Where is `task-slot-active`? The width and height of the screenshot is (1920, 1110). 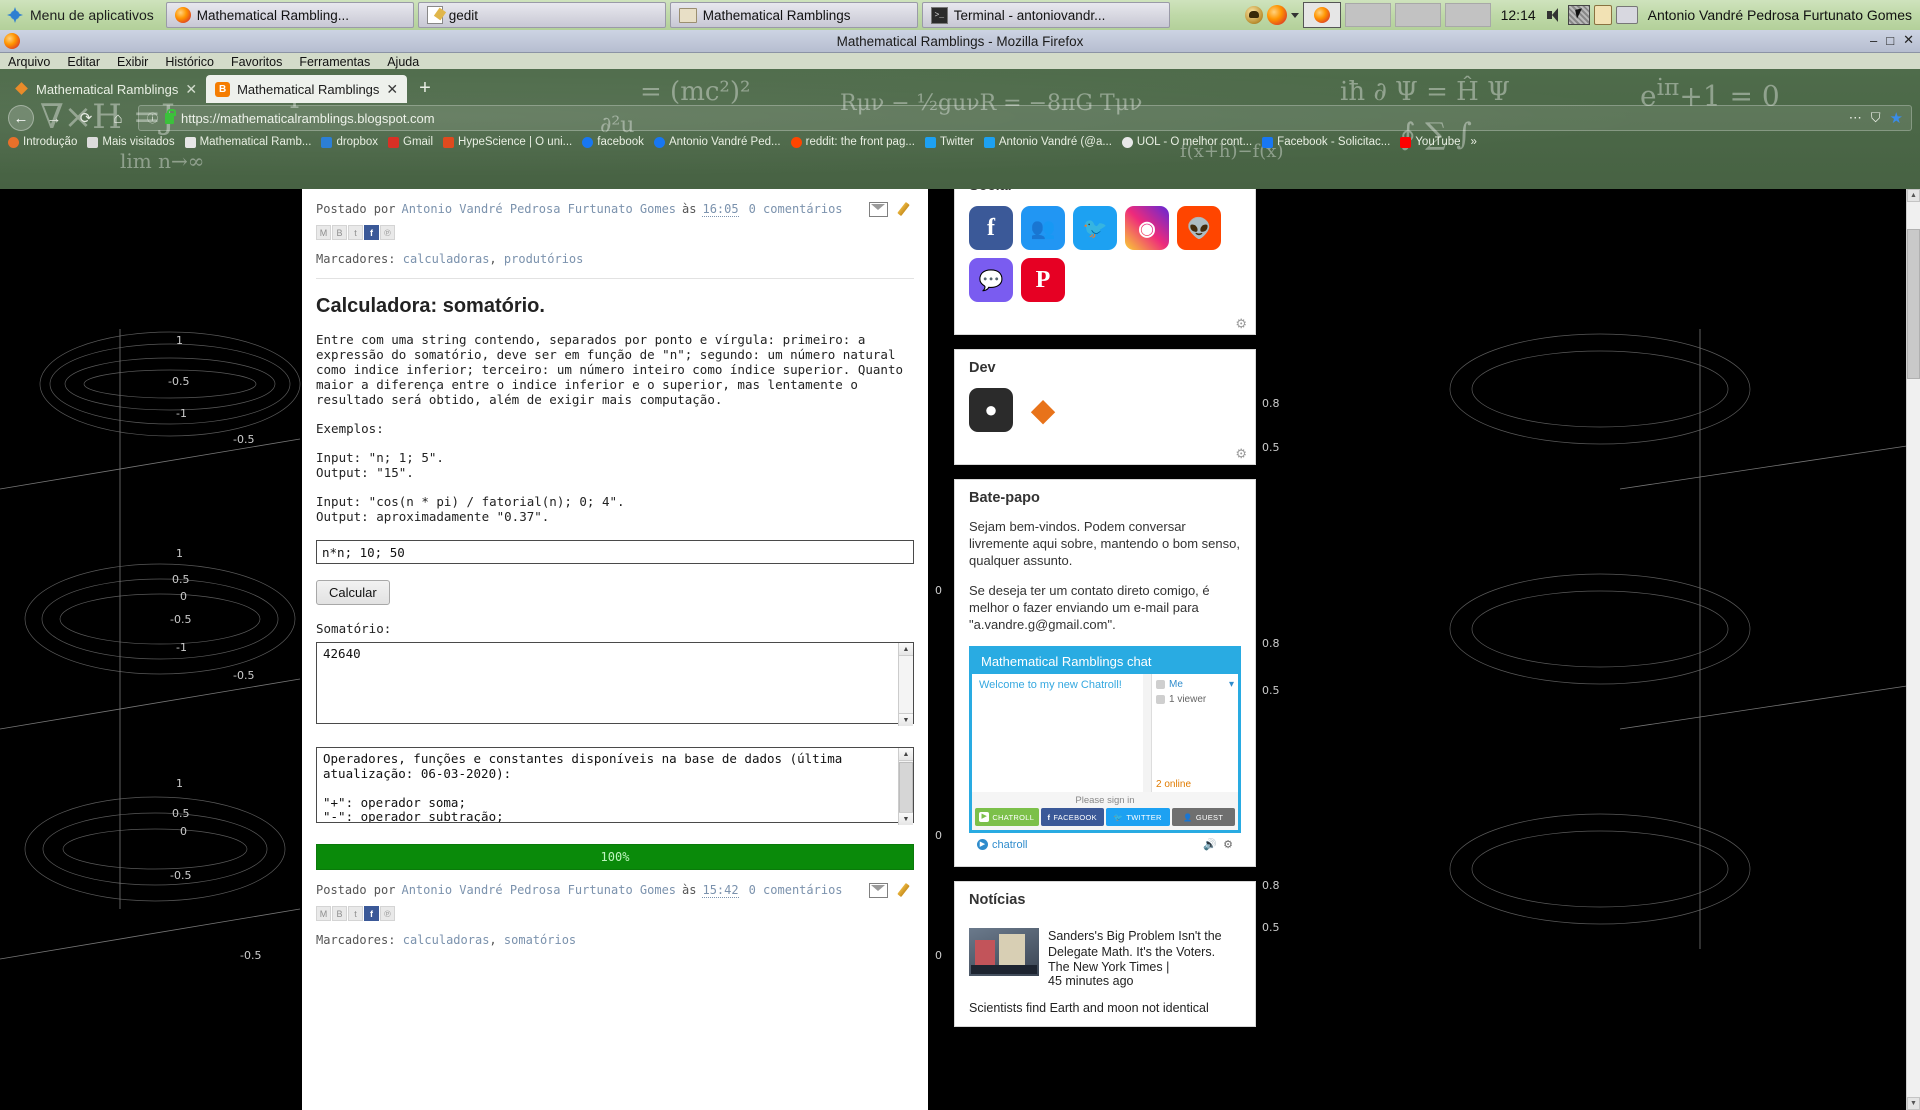 task-slot-active is located at coordinates (1321, 15).